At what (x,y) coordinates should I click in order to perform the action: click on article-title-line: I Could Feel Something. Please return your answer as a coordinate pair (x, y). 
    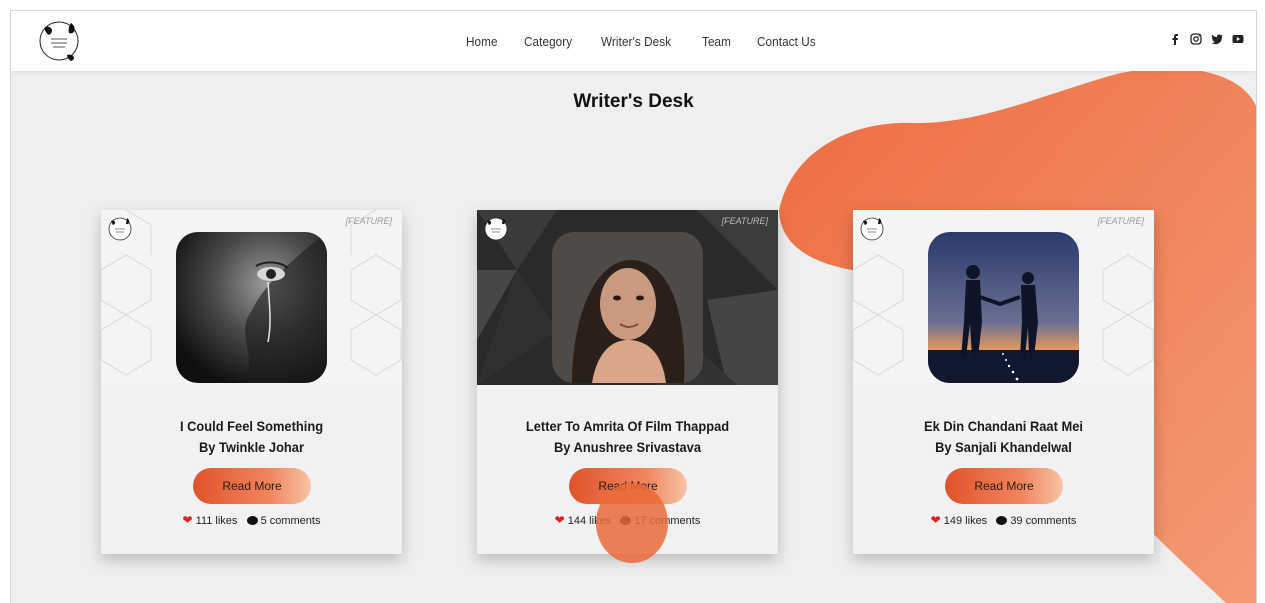
    Looking at the image, I should click on (251, 426).